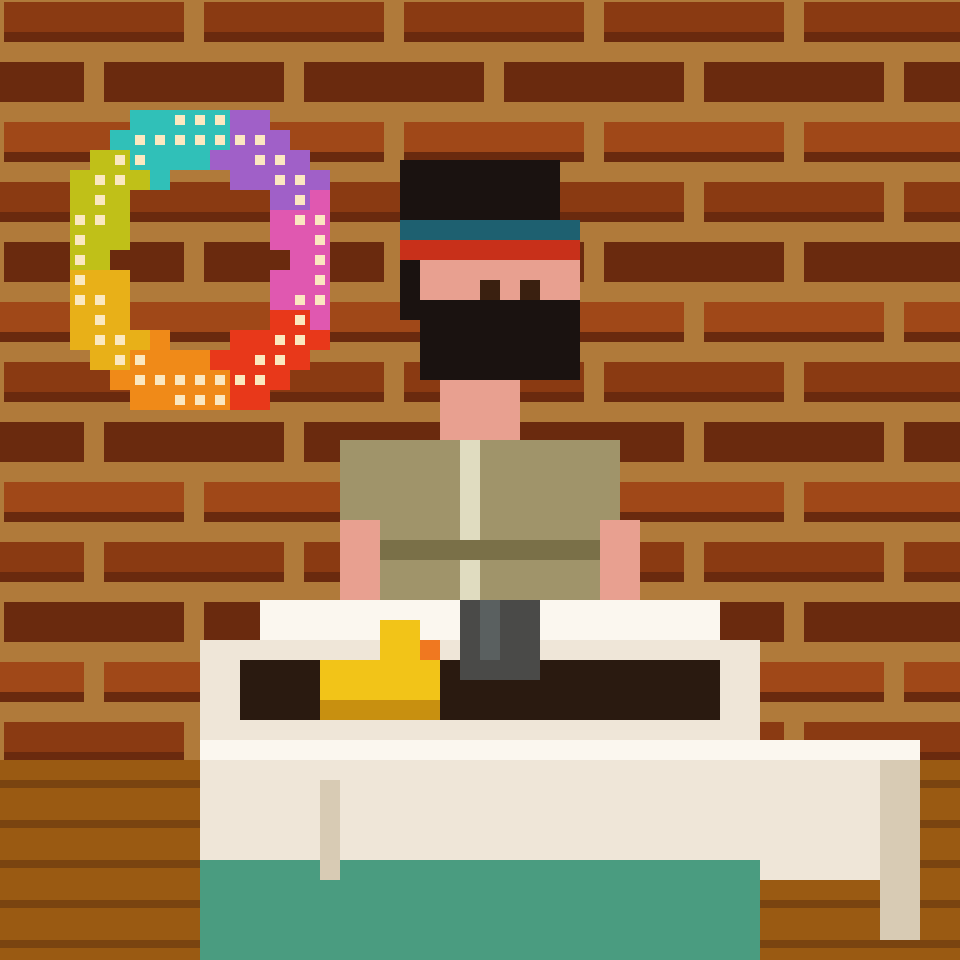 The image size is (960, 960). I want to click on duck-beak, so click(430, 650).